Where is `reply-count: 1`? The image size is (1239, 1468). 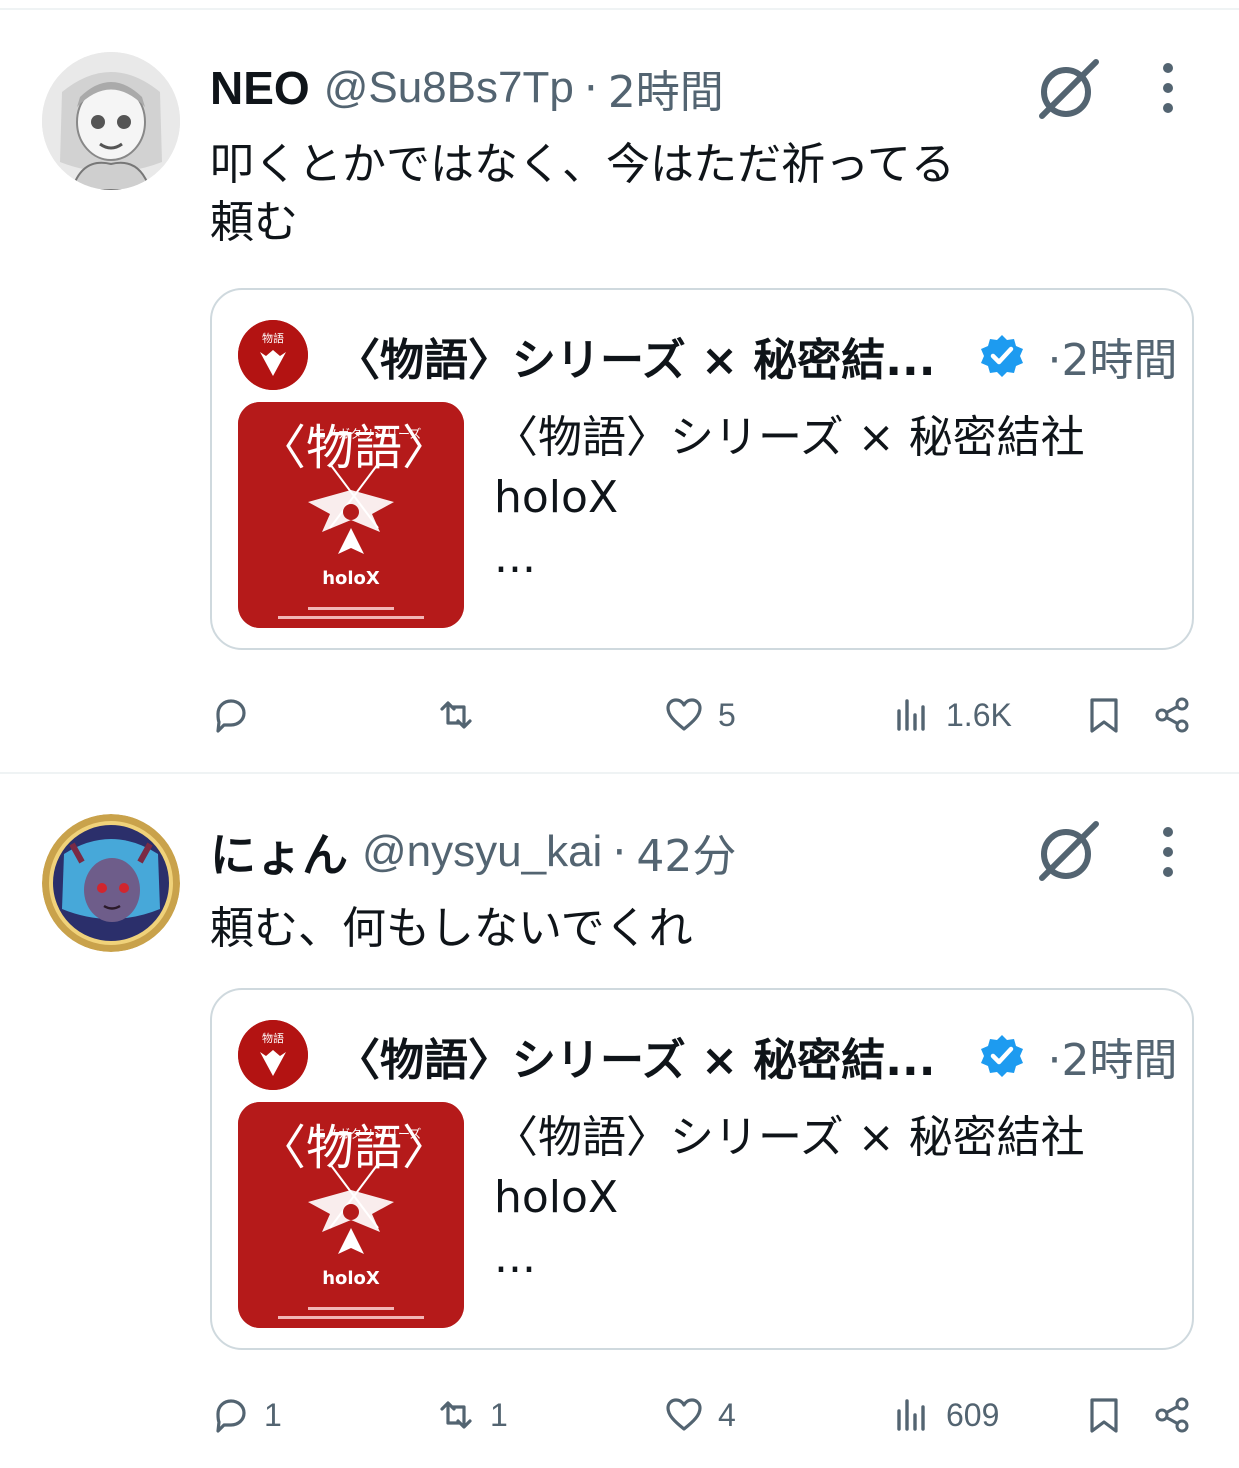
reply-count: 1 is located at coordinates (273, 1414).